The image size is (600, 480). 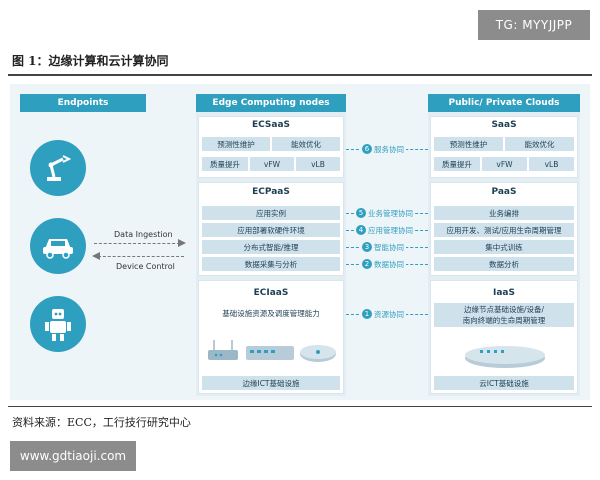 I want to click on paas-row: 业务编排, so click(x=504, y=213).